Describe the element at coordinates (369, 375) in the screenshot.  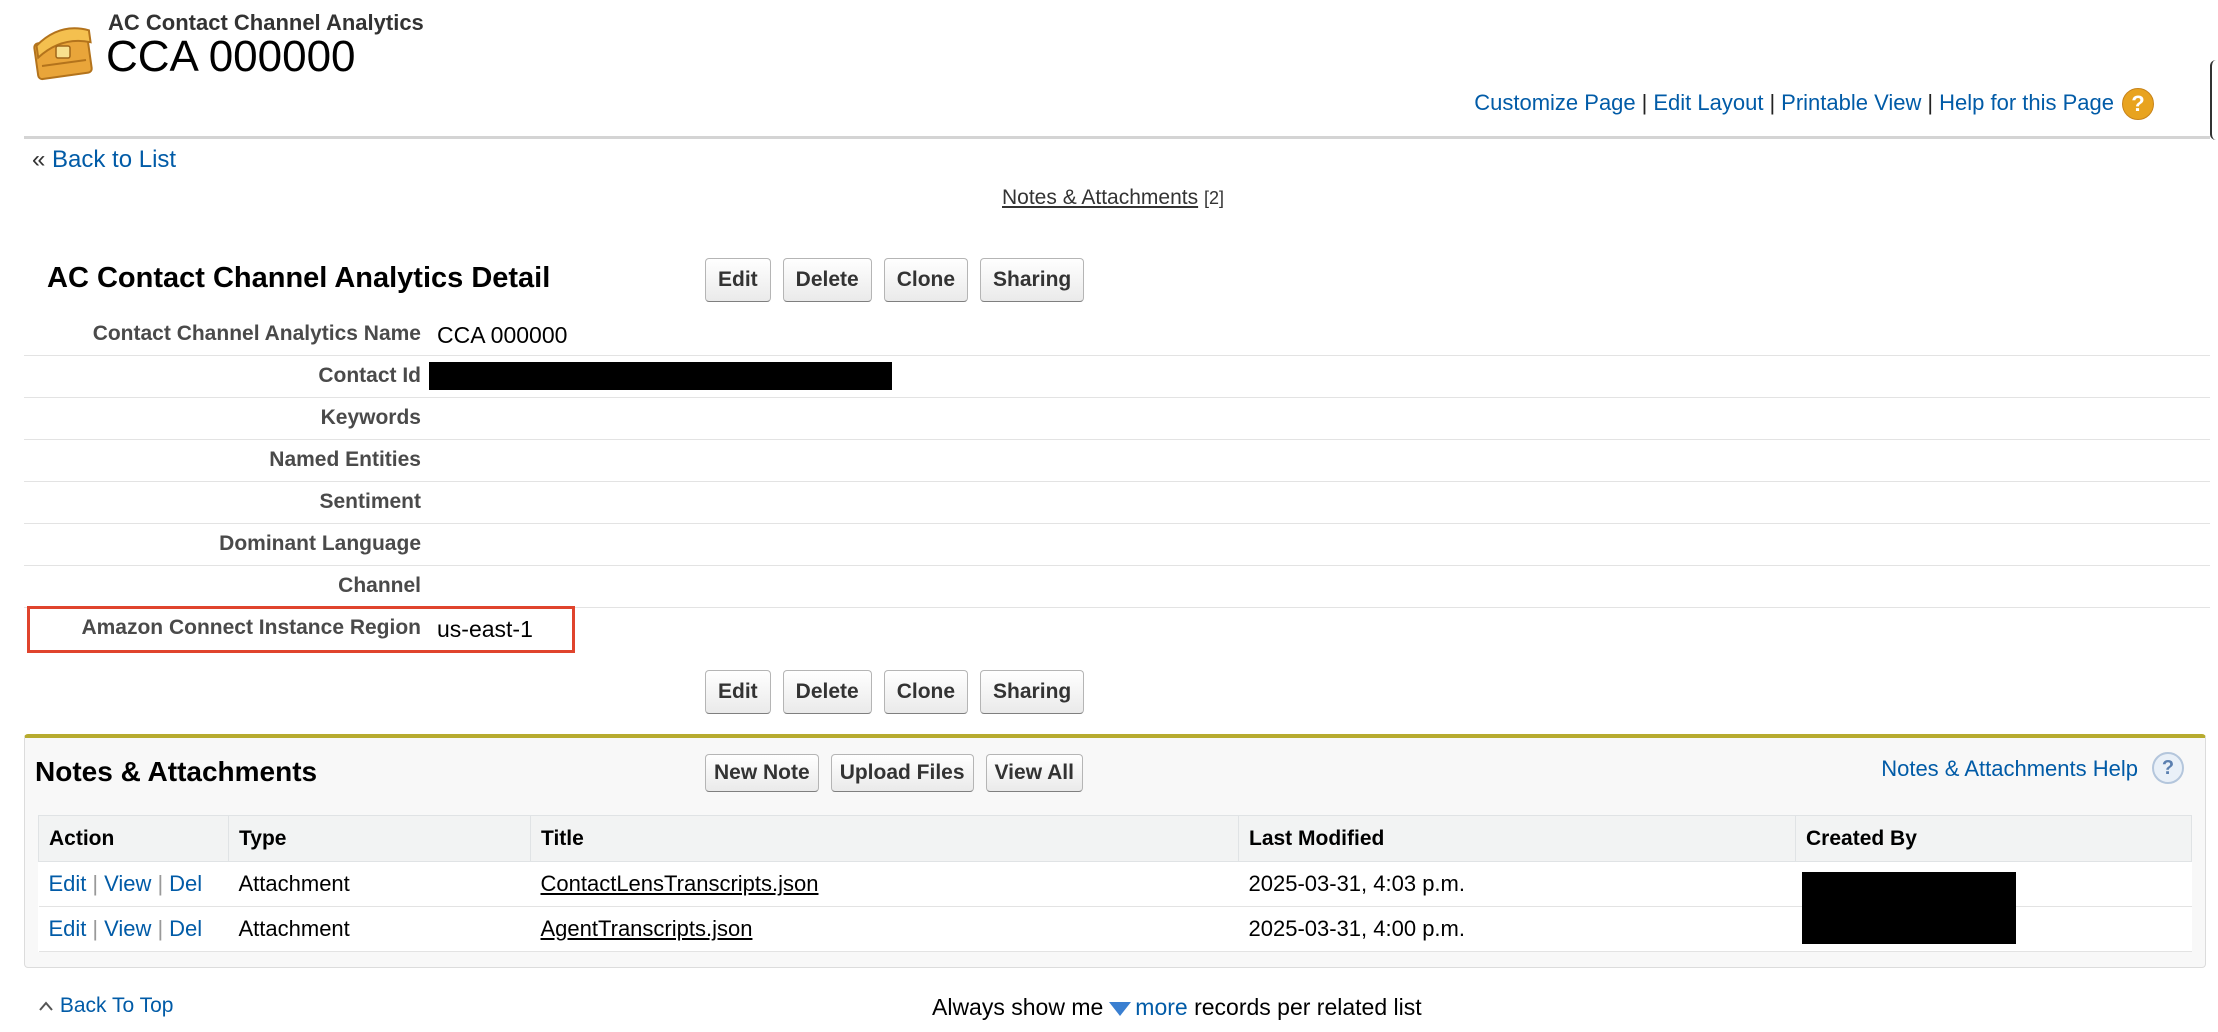
I see `field-label: Contact Id` at that location.